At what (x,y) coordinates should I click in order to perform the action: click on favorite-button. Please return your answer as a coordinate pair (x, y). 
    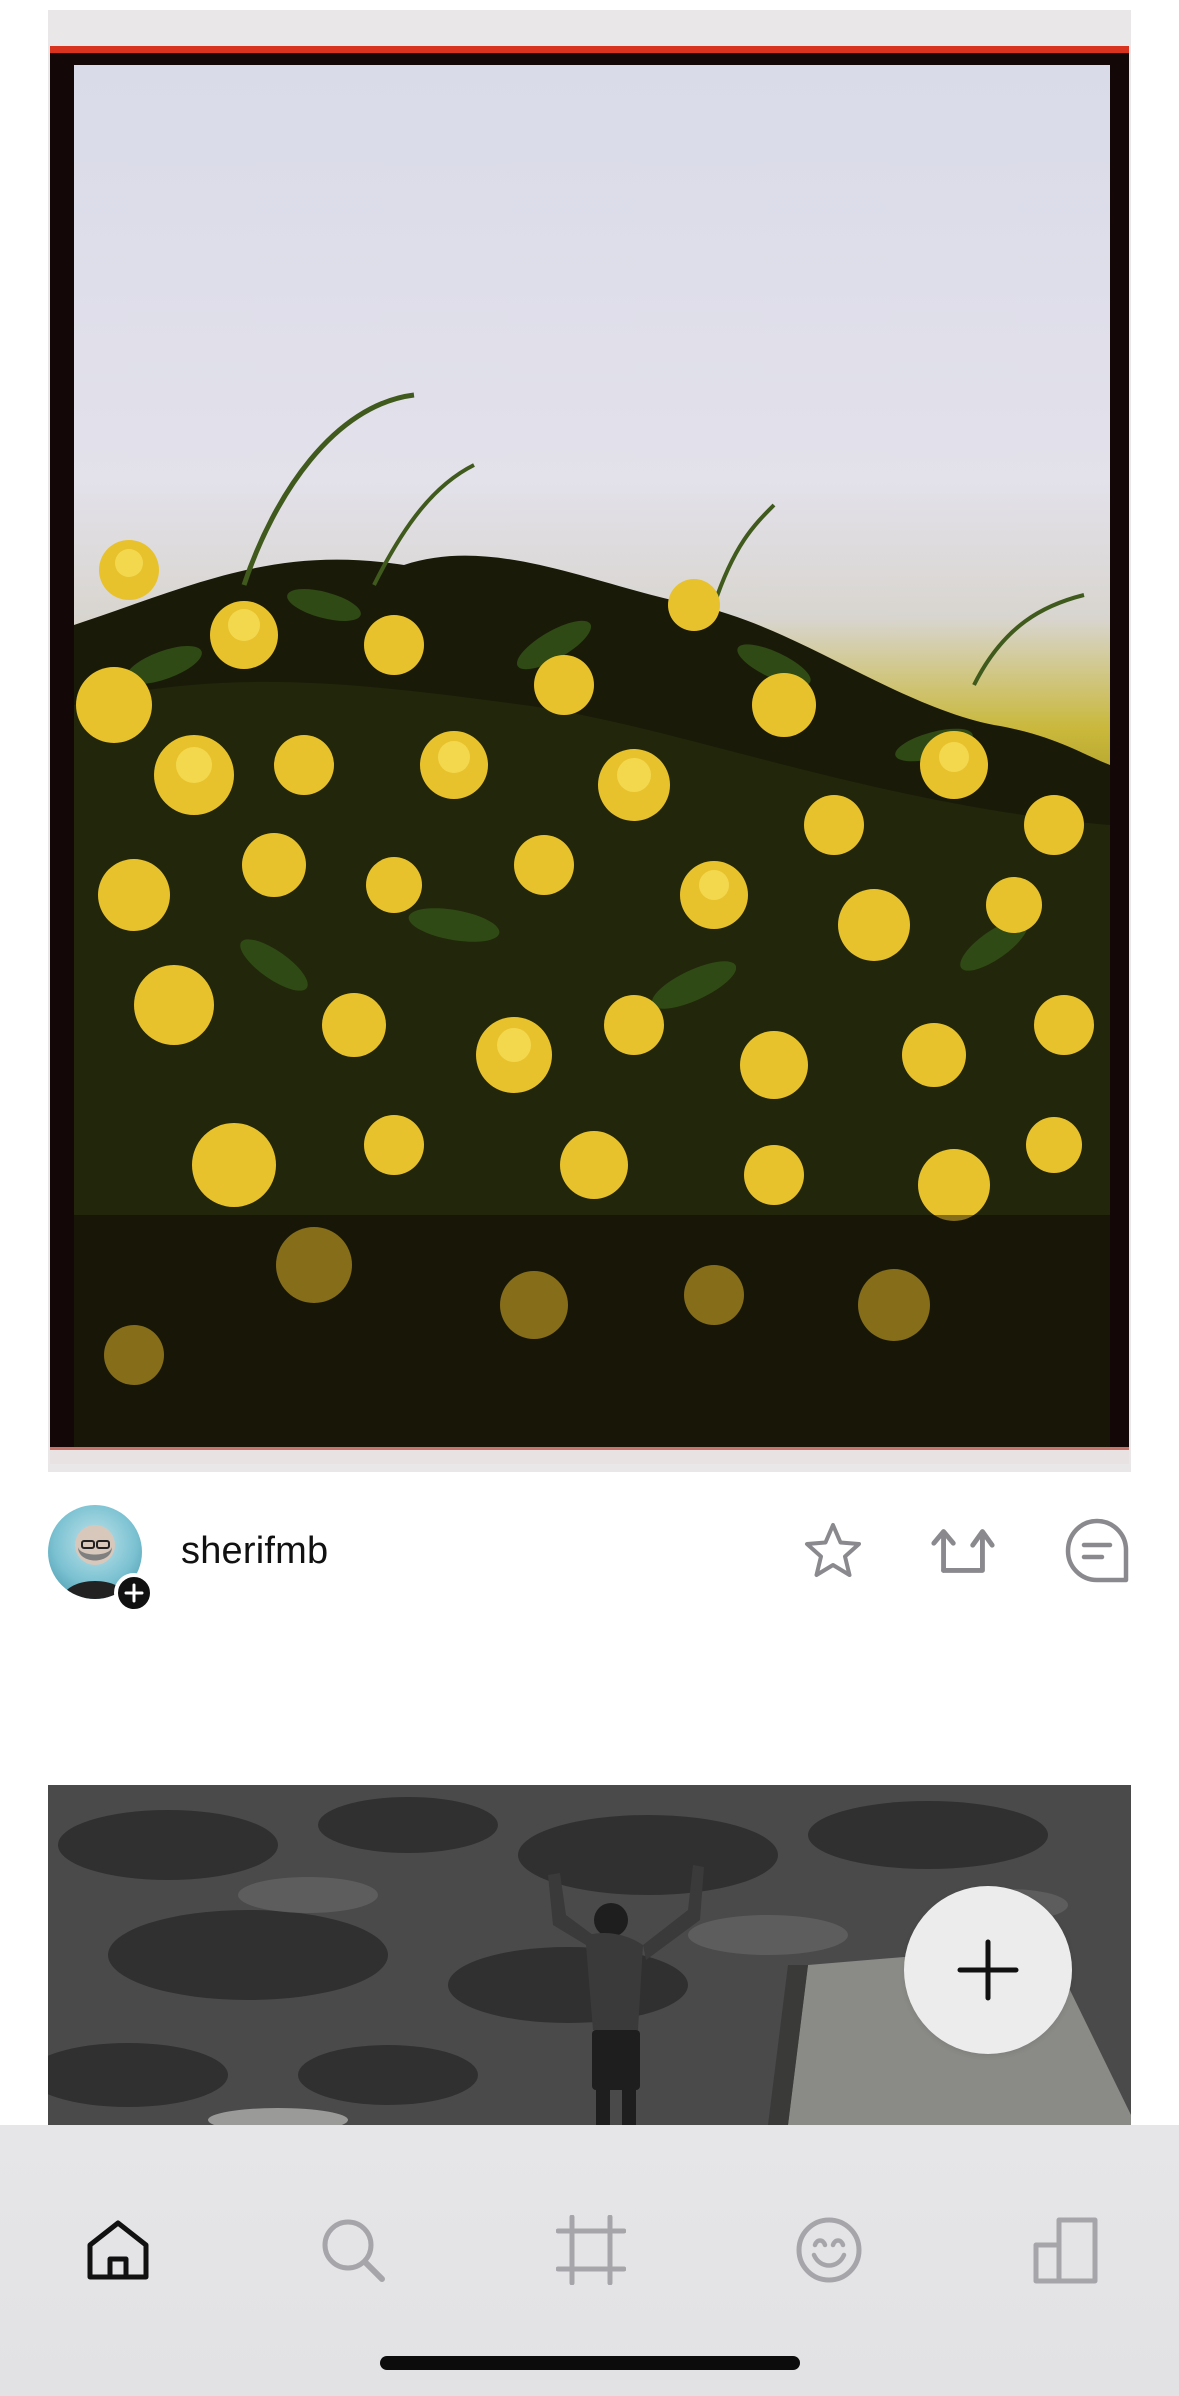
    Looking at the image, I should click on (833, 1551).